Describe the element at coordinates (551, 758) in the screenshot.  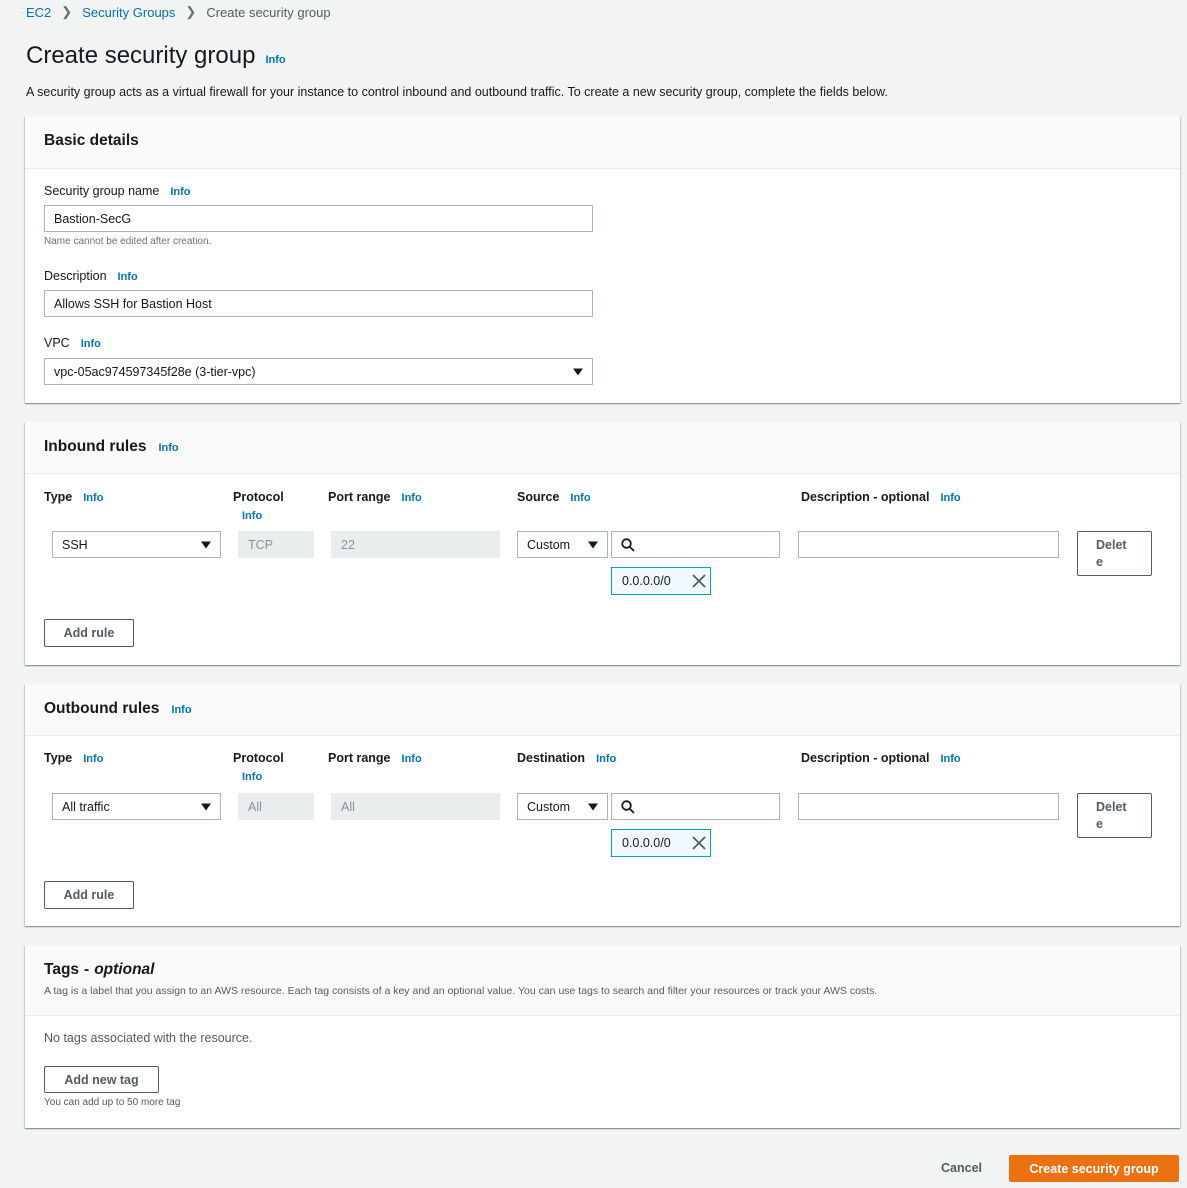
I see `label-text: Destination` at that location.